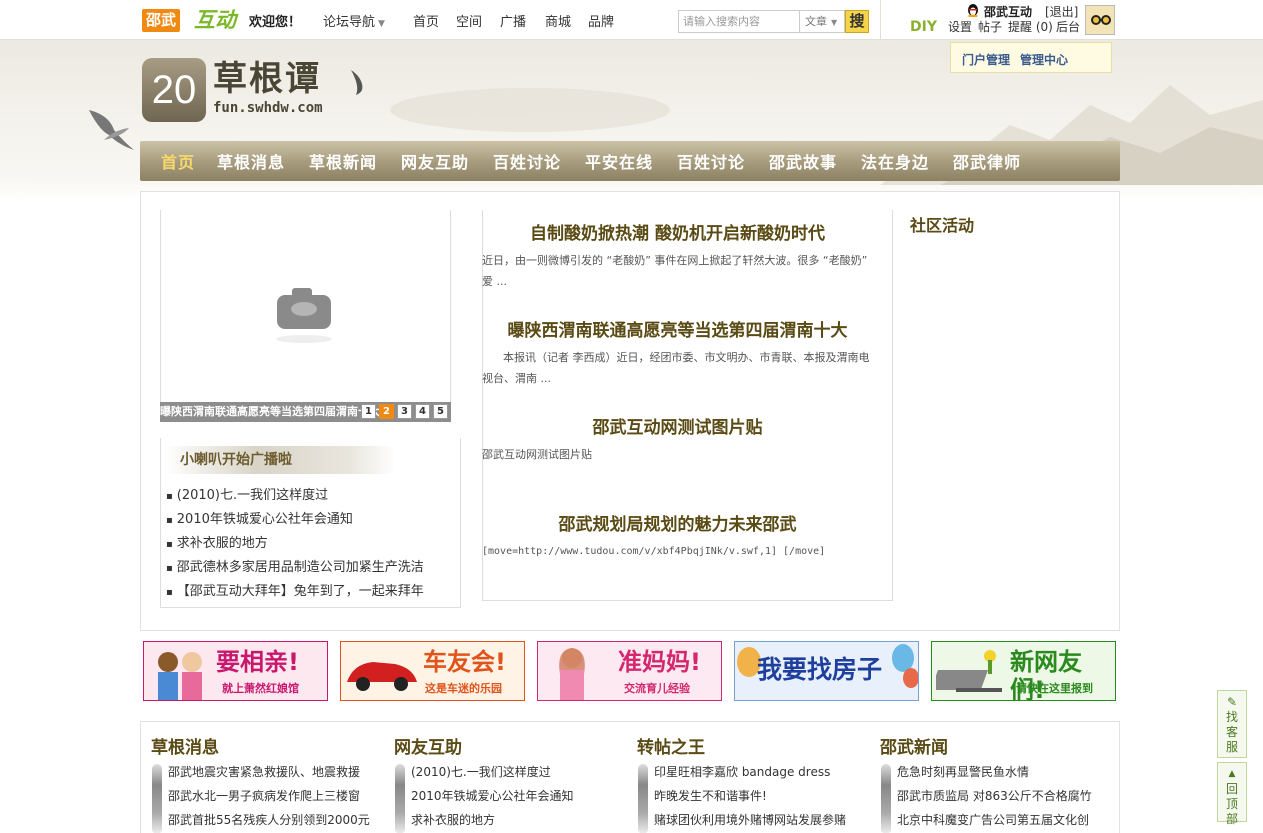 This screenshot has width=1263, height=833. I want to click on notify-link: 提醒 (0), so click(1030, 26).